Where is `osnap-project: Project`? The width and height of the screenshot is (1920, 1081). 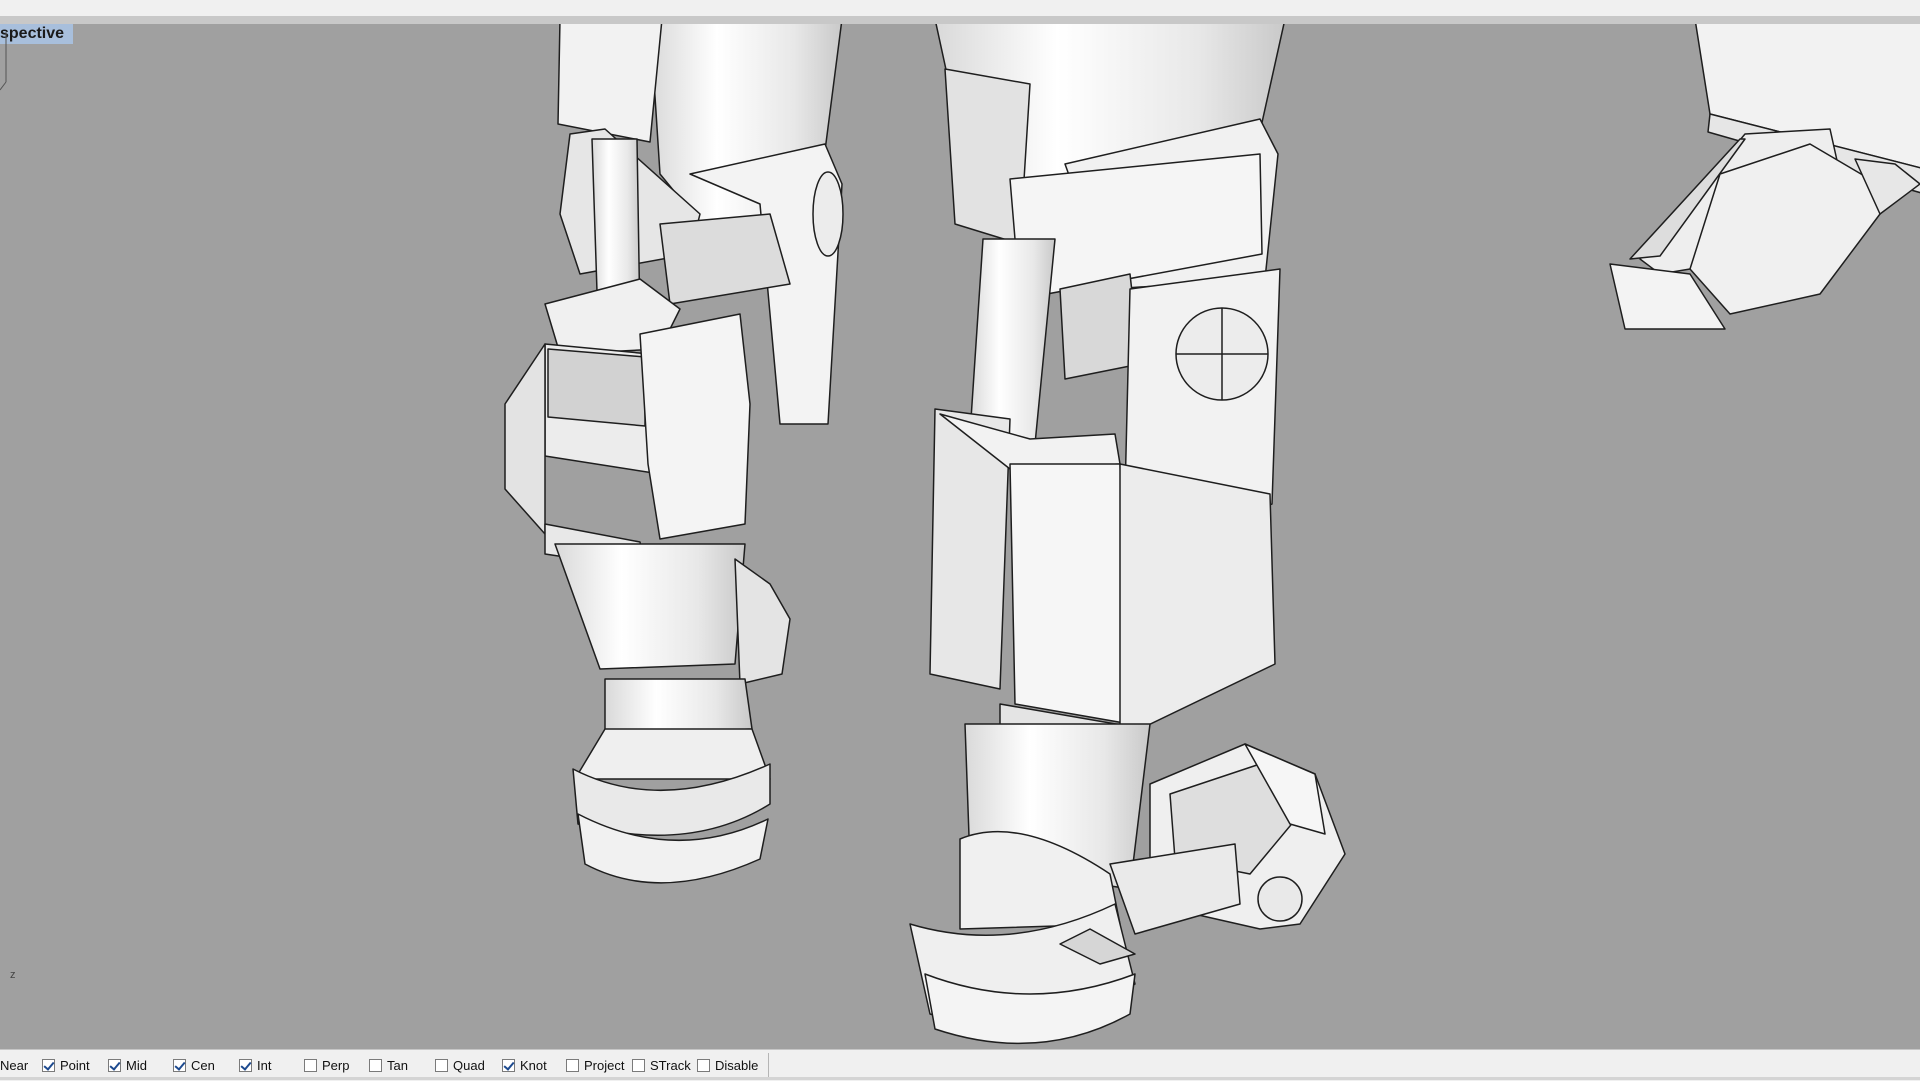 osnap-project: Project is located at coordinates (595, 1065).